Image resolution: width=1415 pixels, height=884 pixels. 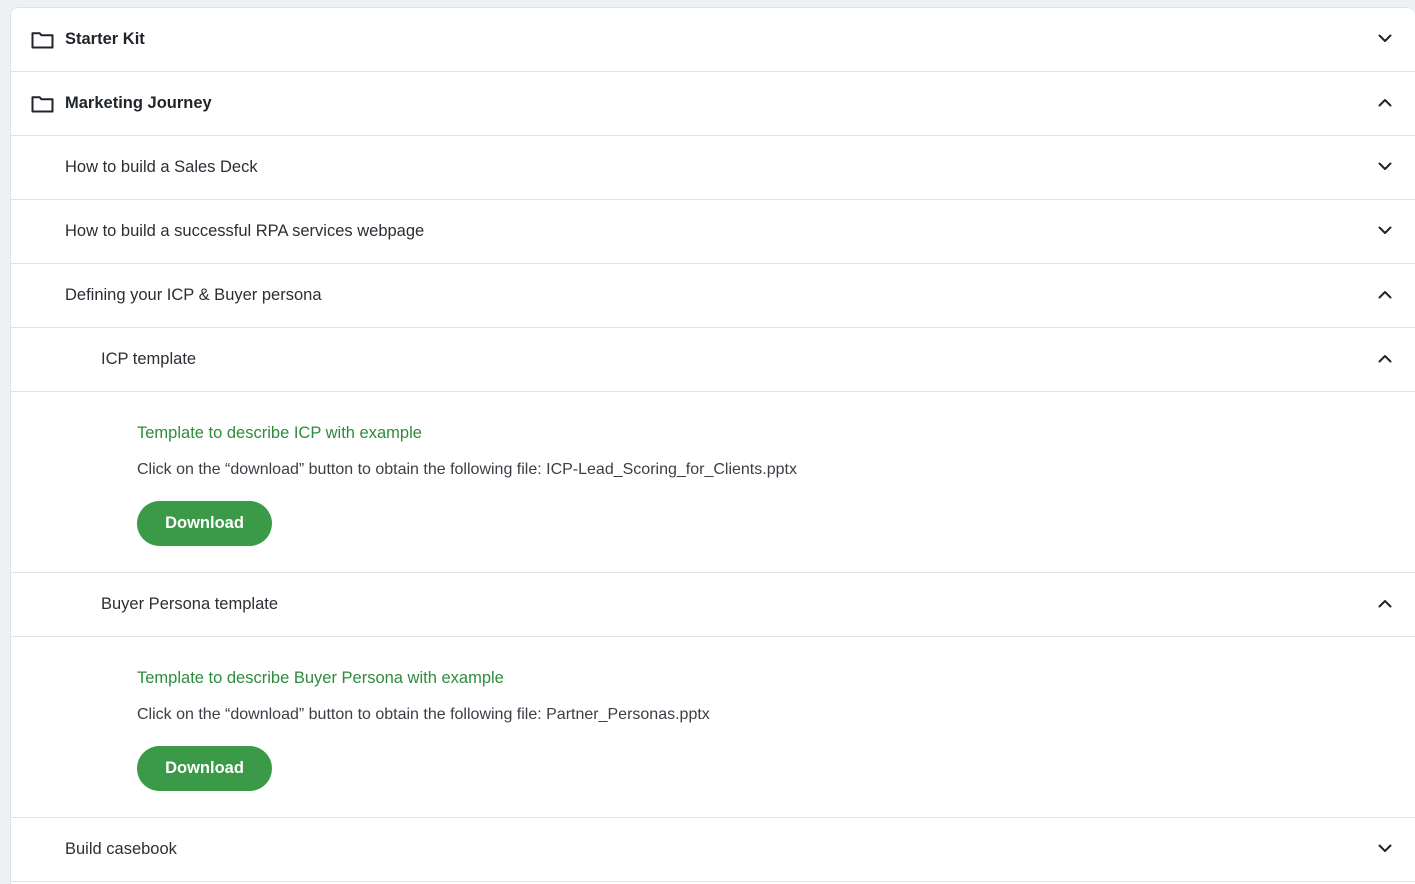 What do you see at coordinates (279, 433) in the screenshot?
I see `content-title: Template to describe ICP with example` at bounding box center [279, 433].